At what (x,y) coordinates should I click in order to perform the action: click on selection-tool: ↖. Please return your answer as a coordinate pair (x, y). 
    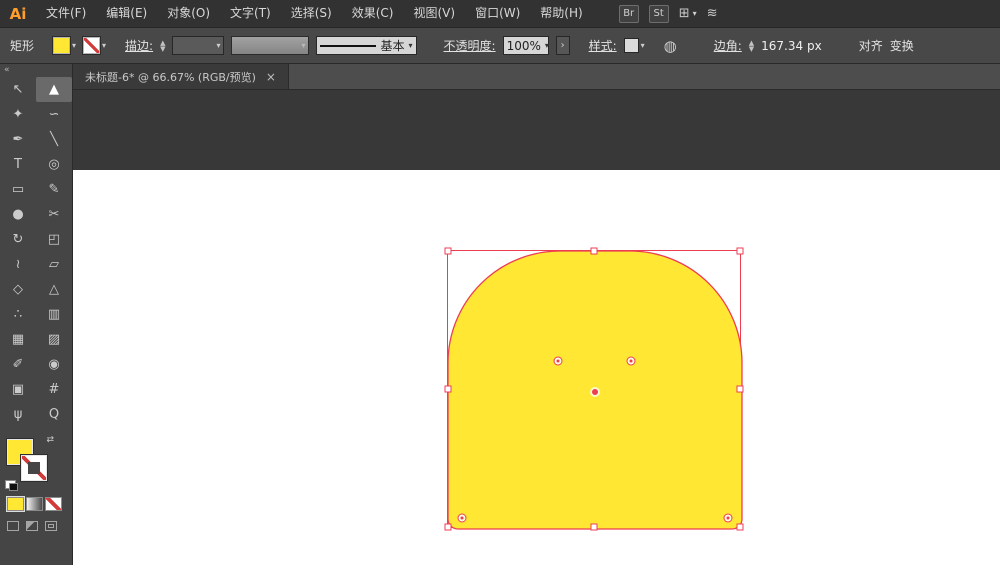
    Looking at the image, I should click on (18, 89).